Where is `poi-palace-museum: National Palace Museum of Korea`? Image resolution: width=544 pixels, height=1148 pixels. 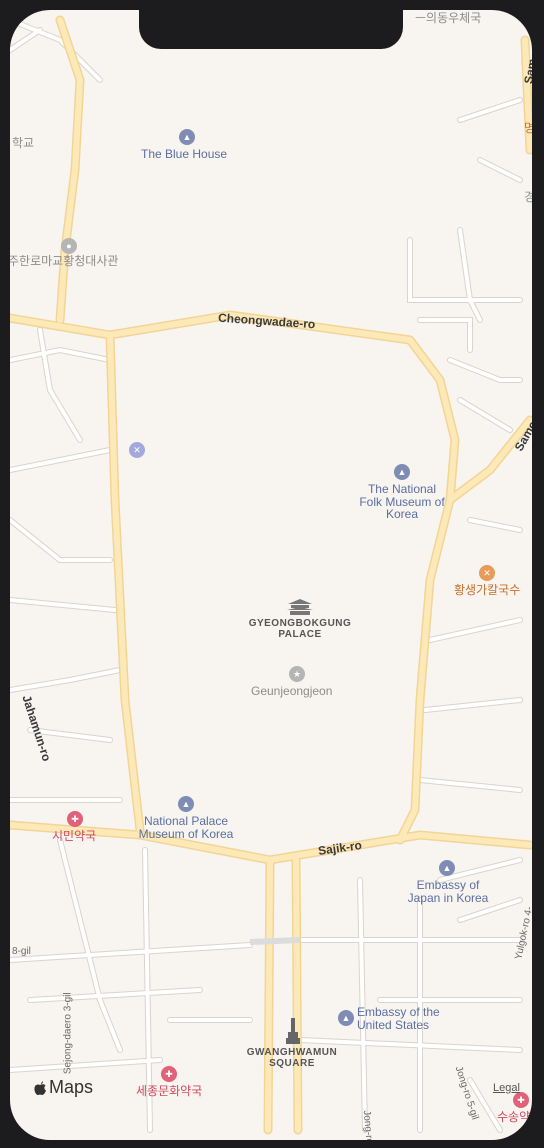
poi-palace-museum: National Palace Museum of Korea is located at coordinates (186, 827).